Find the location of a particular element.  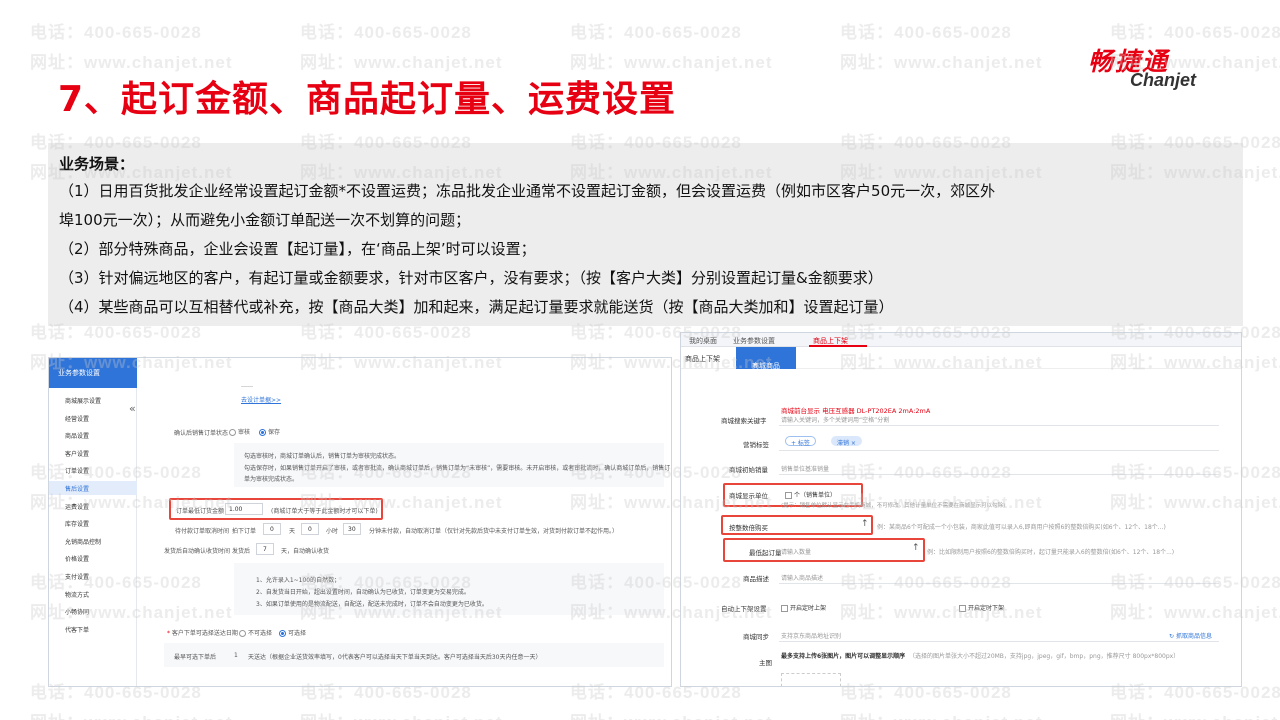

auto-off-checkbox: 开启定时下架 is located at coordinates (981, 607).